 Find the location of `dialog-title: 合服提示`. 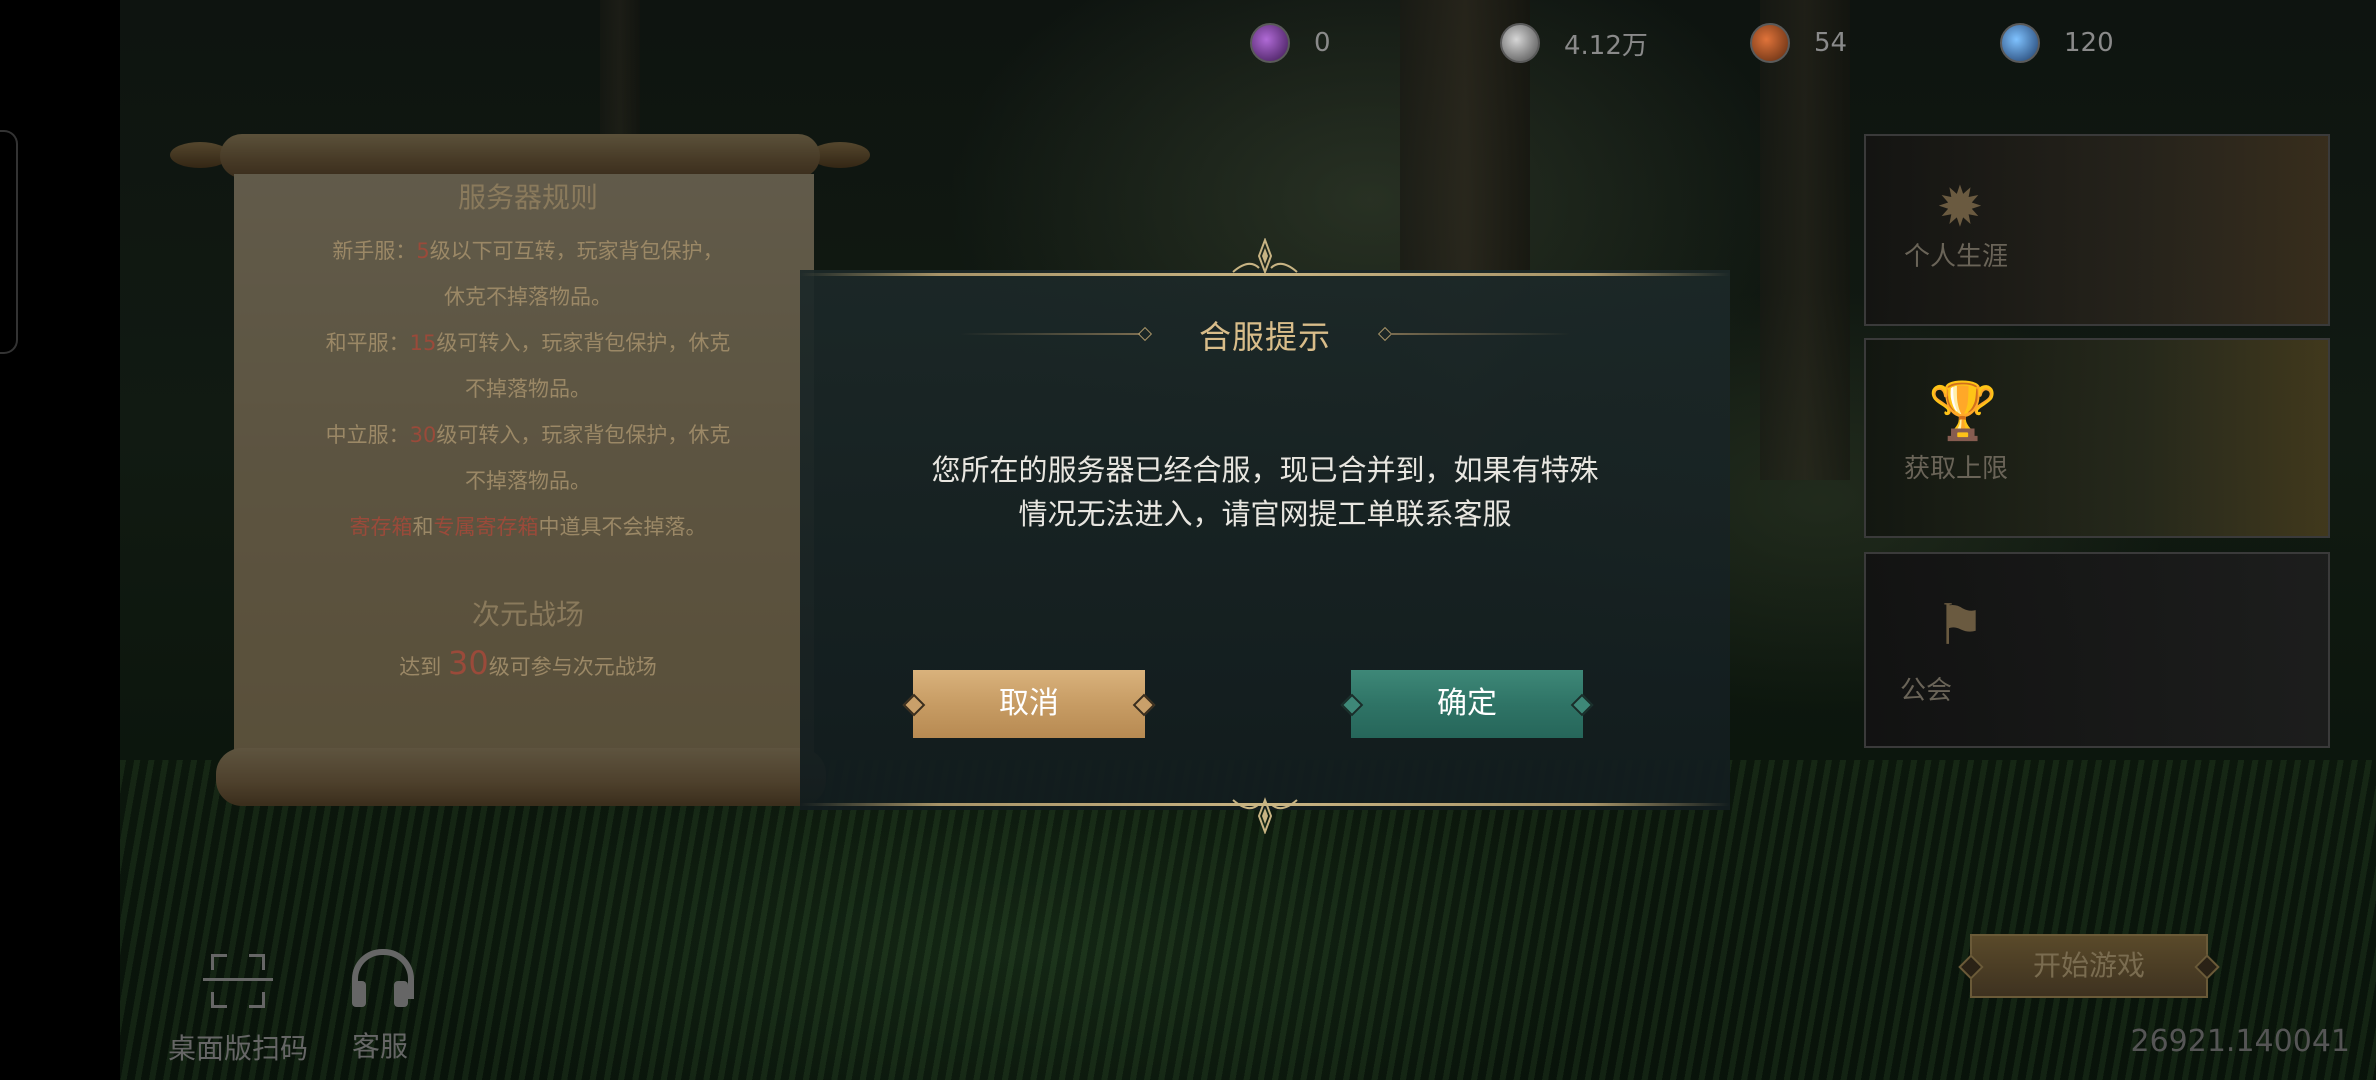

dialog-title: 合服提示 is located at coordinates (1264, 337).